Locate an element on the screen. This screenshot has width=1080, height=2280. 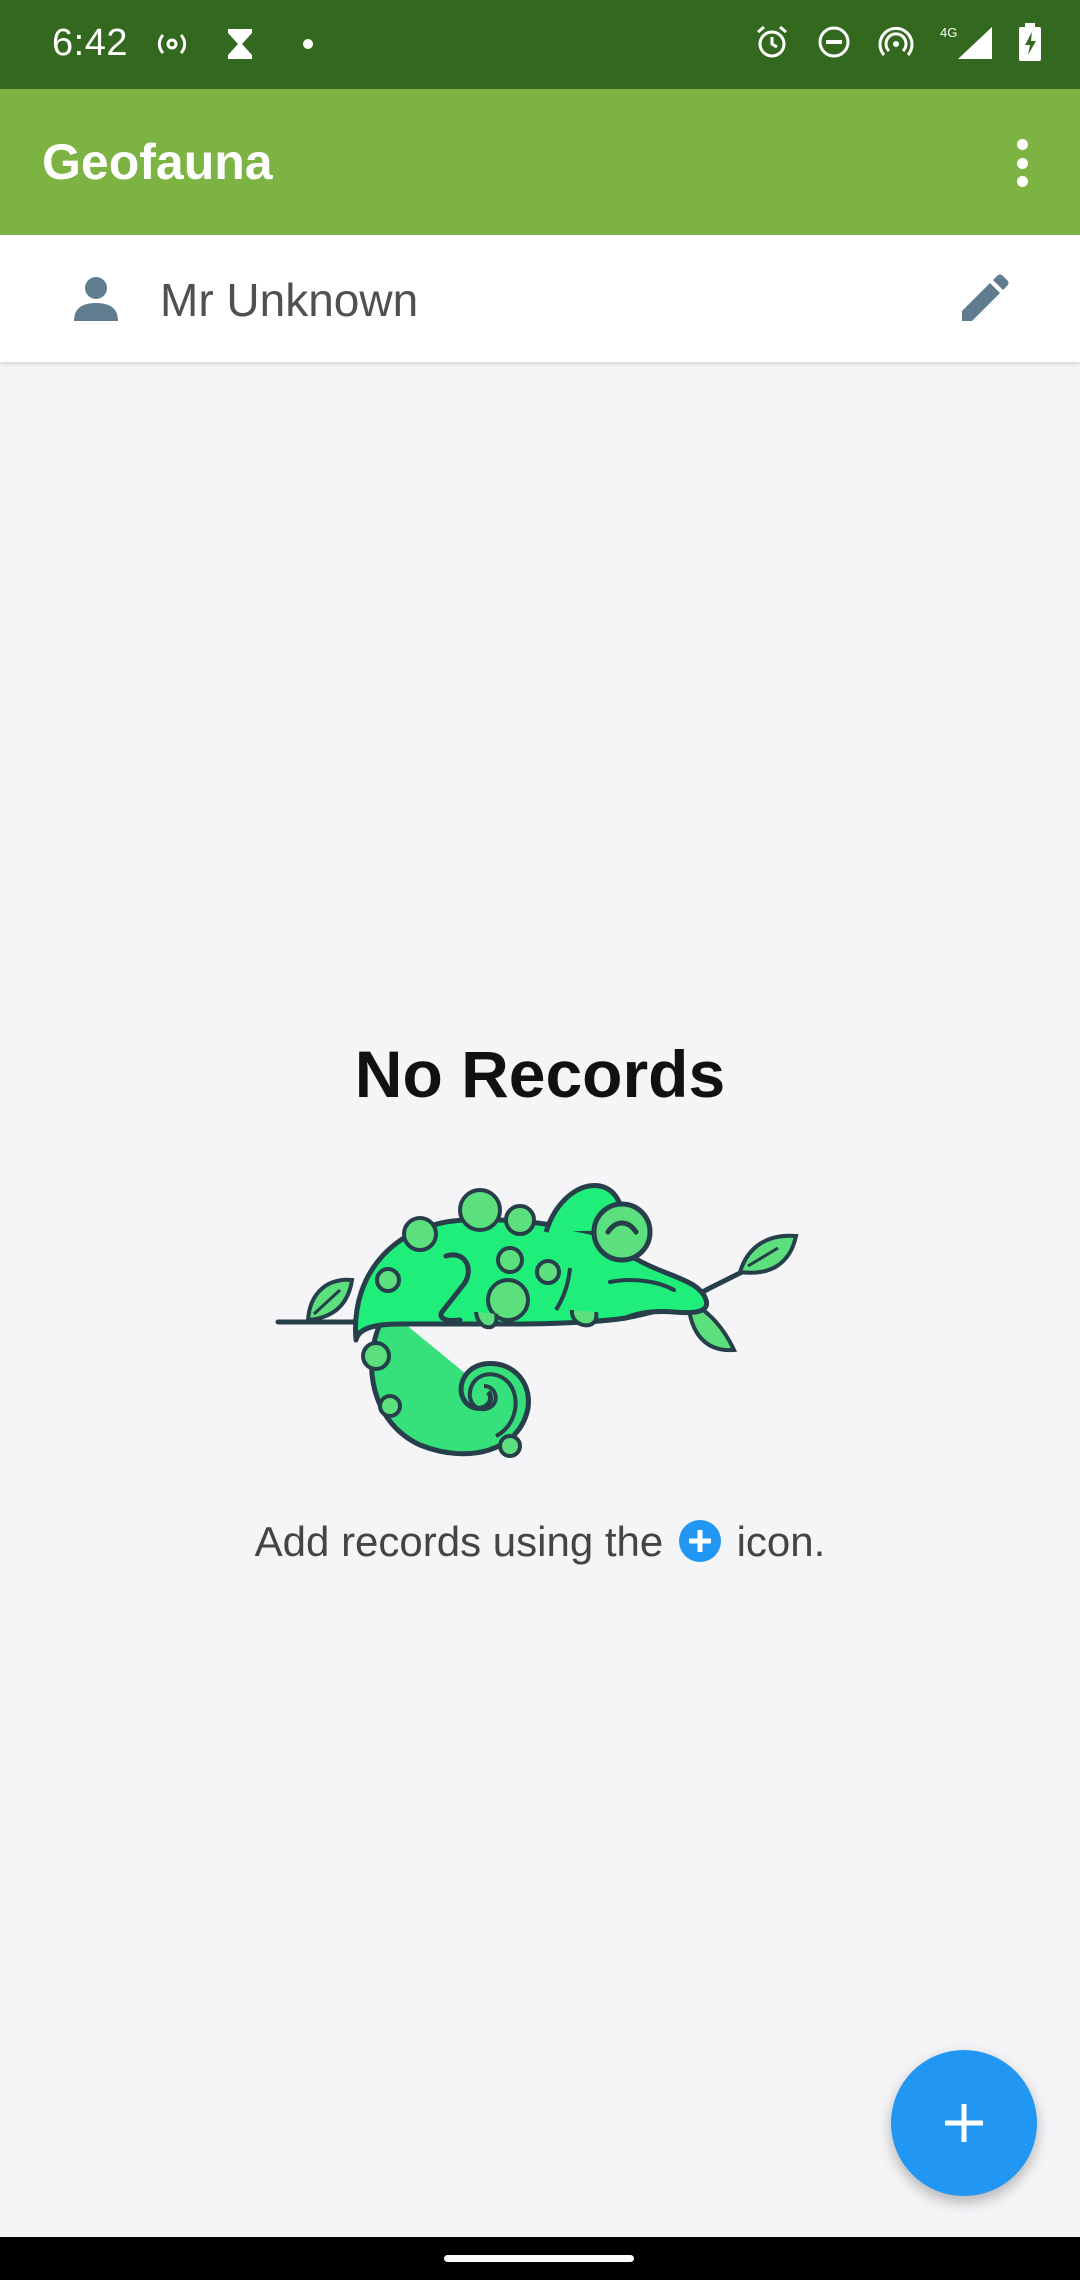
status-right-icons: 4G is located at coordinates (898, 42).